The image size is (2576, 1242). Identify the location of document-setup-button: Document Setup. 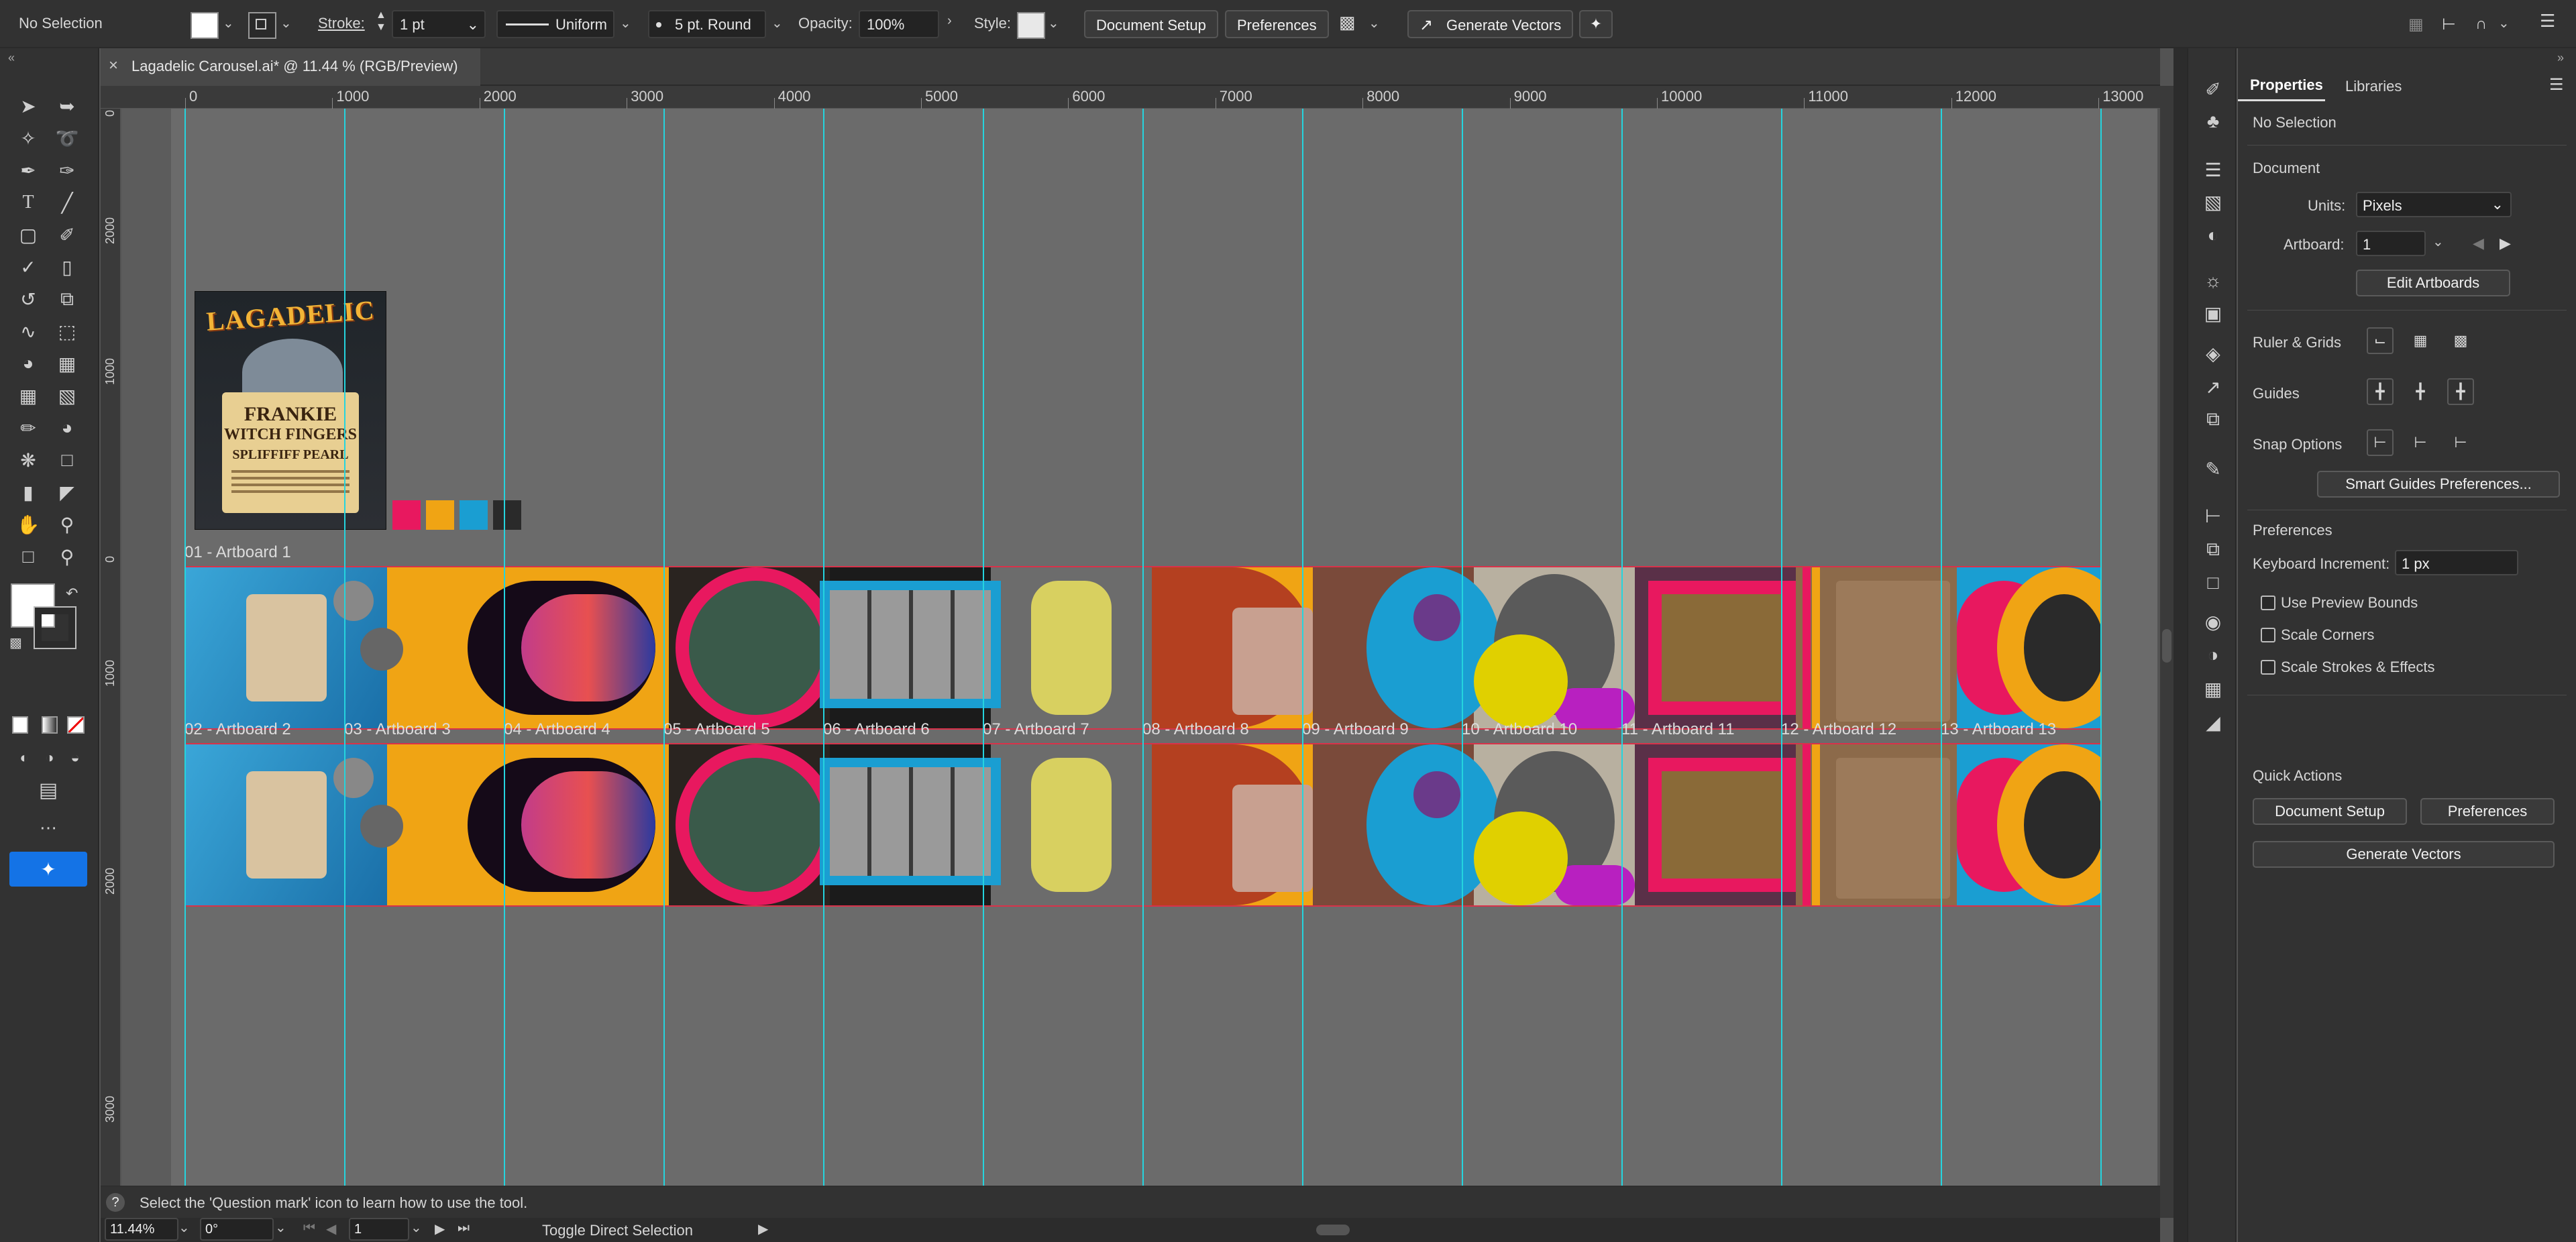
(1151, 24).